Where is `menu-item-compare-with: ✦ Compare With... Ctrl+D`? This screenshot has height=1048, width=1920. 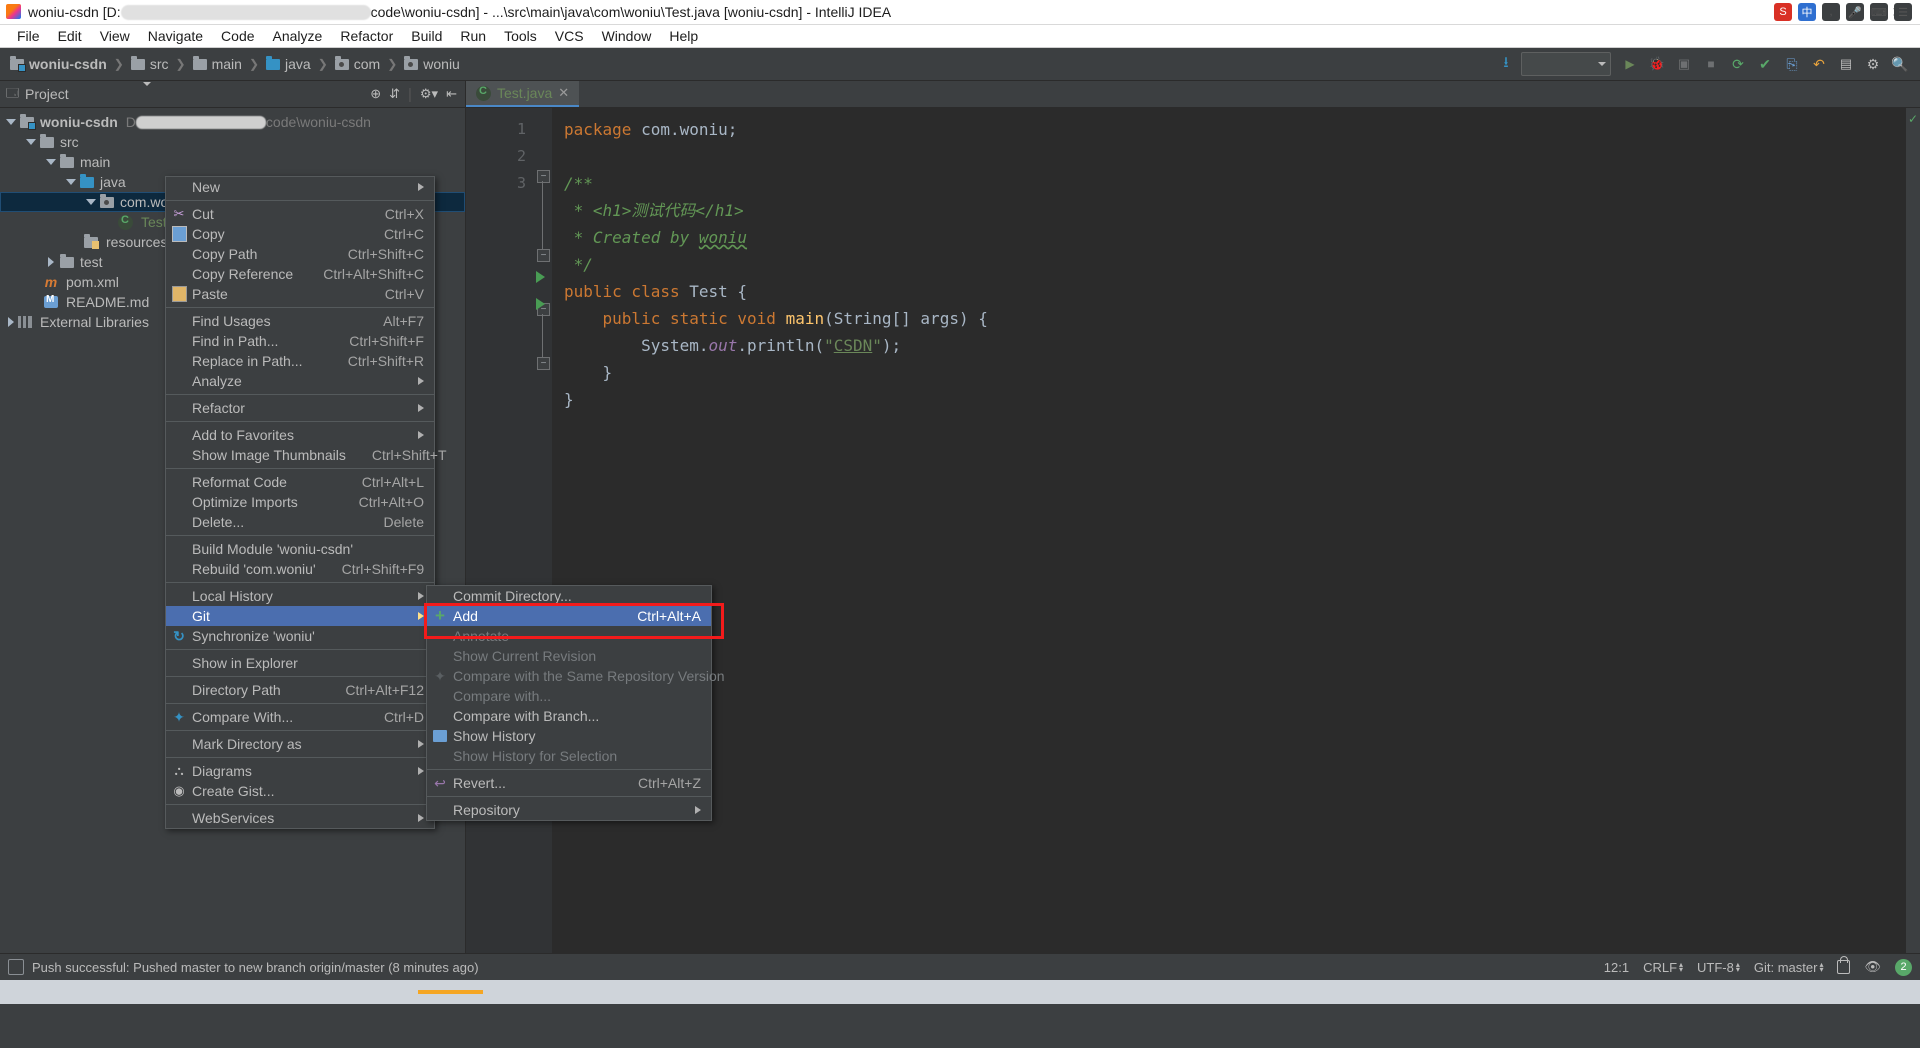 menu-item-compare-with: ✦ Compare With... Ctrl+D is located at coordinates (300, 717).